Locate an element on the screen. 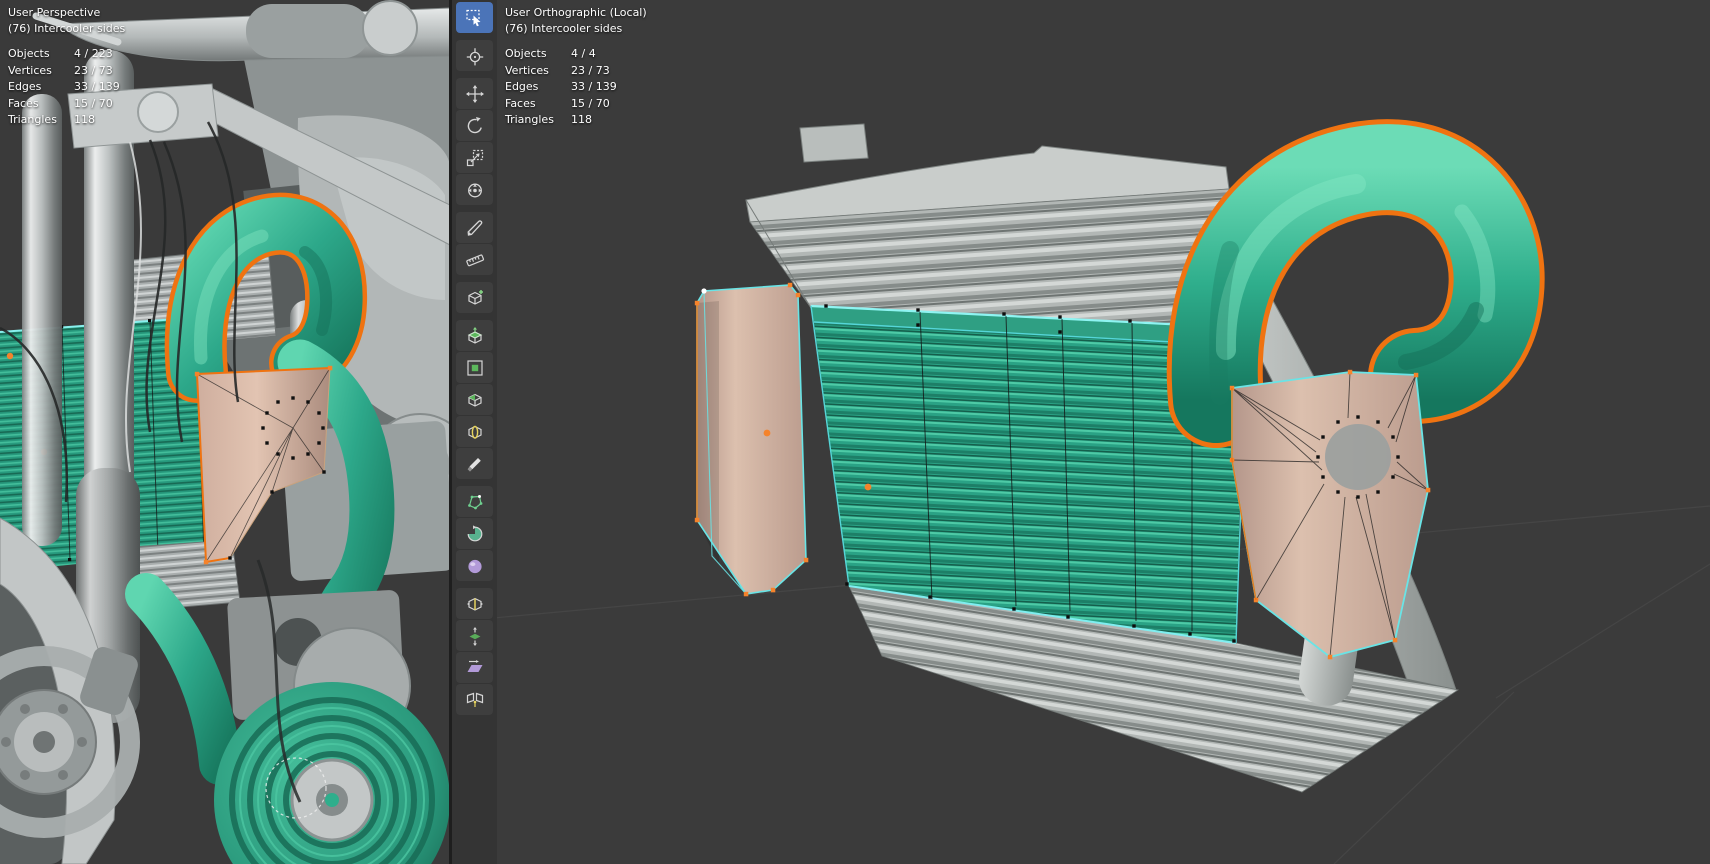 Image resolution: width=1710 pixels, height=864 pixels. tool-loop-cut is located at coordinates (474, 431).